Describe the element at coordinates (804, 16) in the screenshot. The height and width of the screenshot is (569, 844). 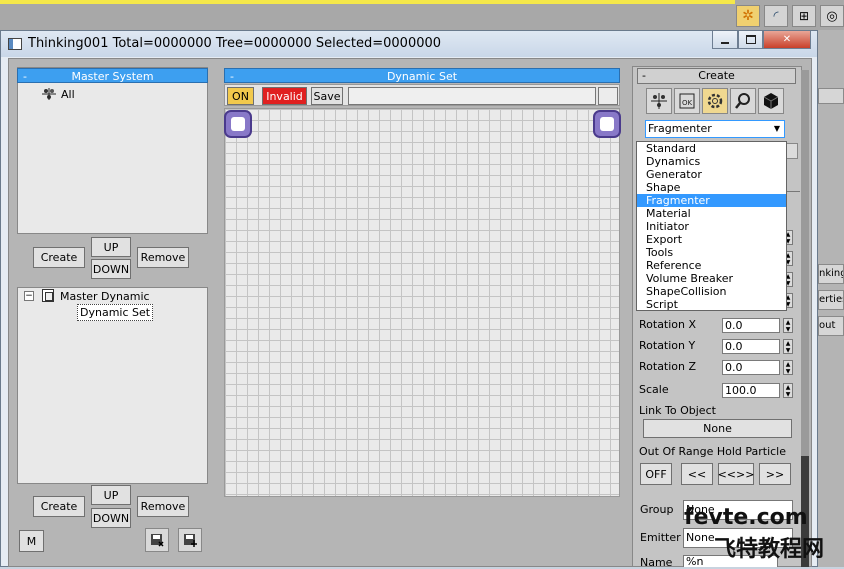
I see `hierarchy-icon: ⊞` at that location.